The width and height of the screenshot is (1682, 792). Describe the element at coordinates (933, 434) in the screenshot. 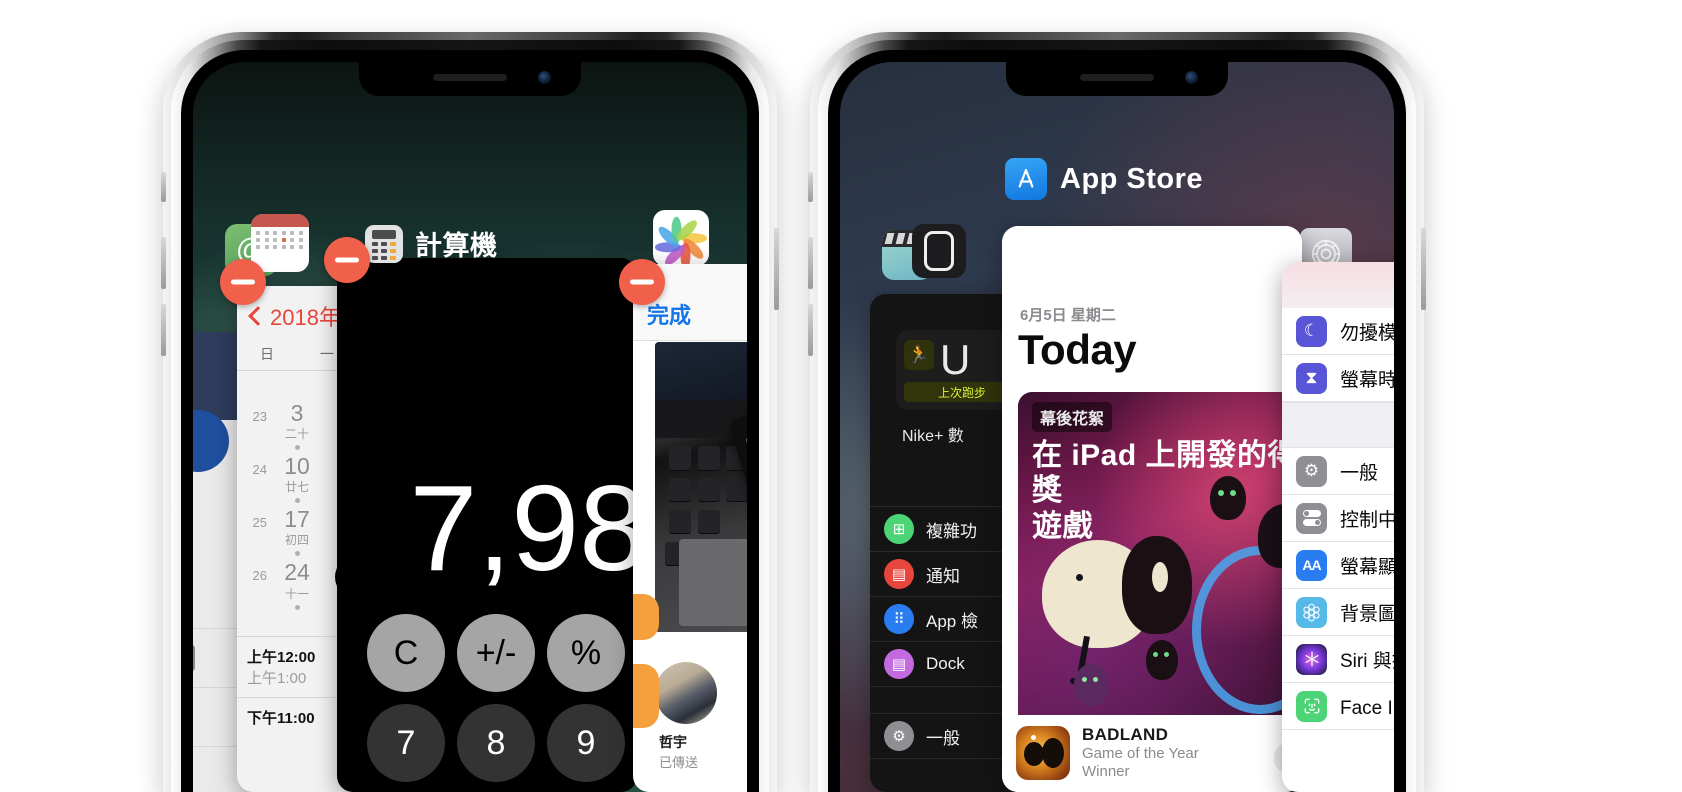

I see `watch-face-name: Nike+ 數` at that location.